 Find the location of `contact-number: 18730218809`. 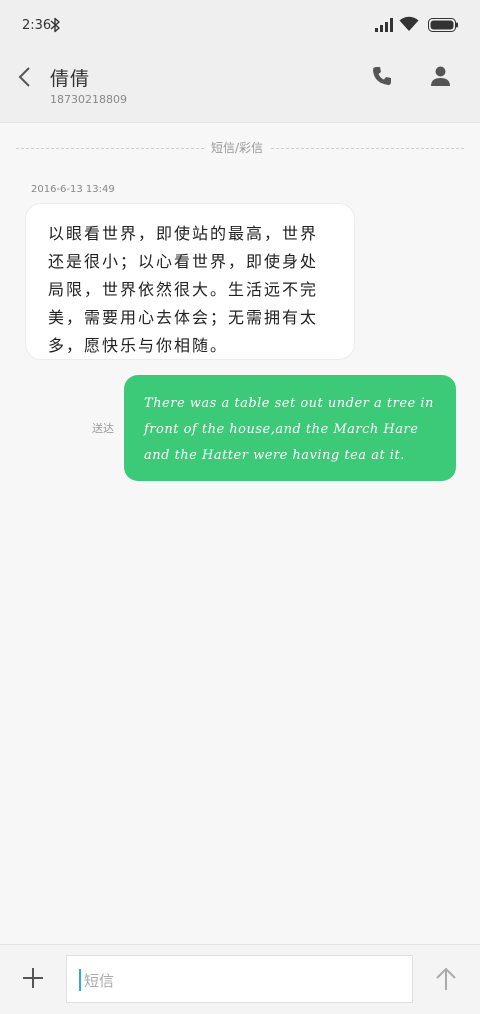

contact-number: 18730218809 is located at coordinates (88, 99).